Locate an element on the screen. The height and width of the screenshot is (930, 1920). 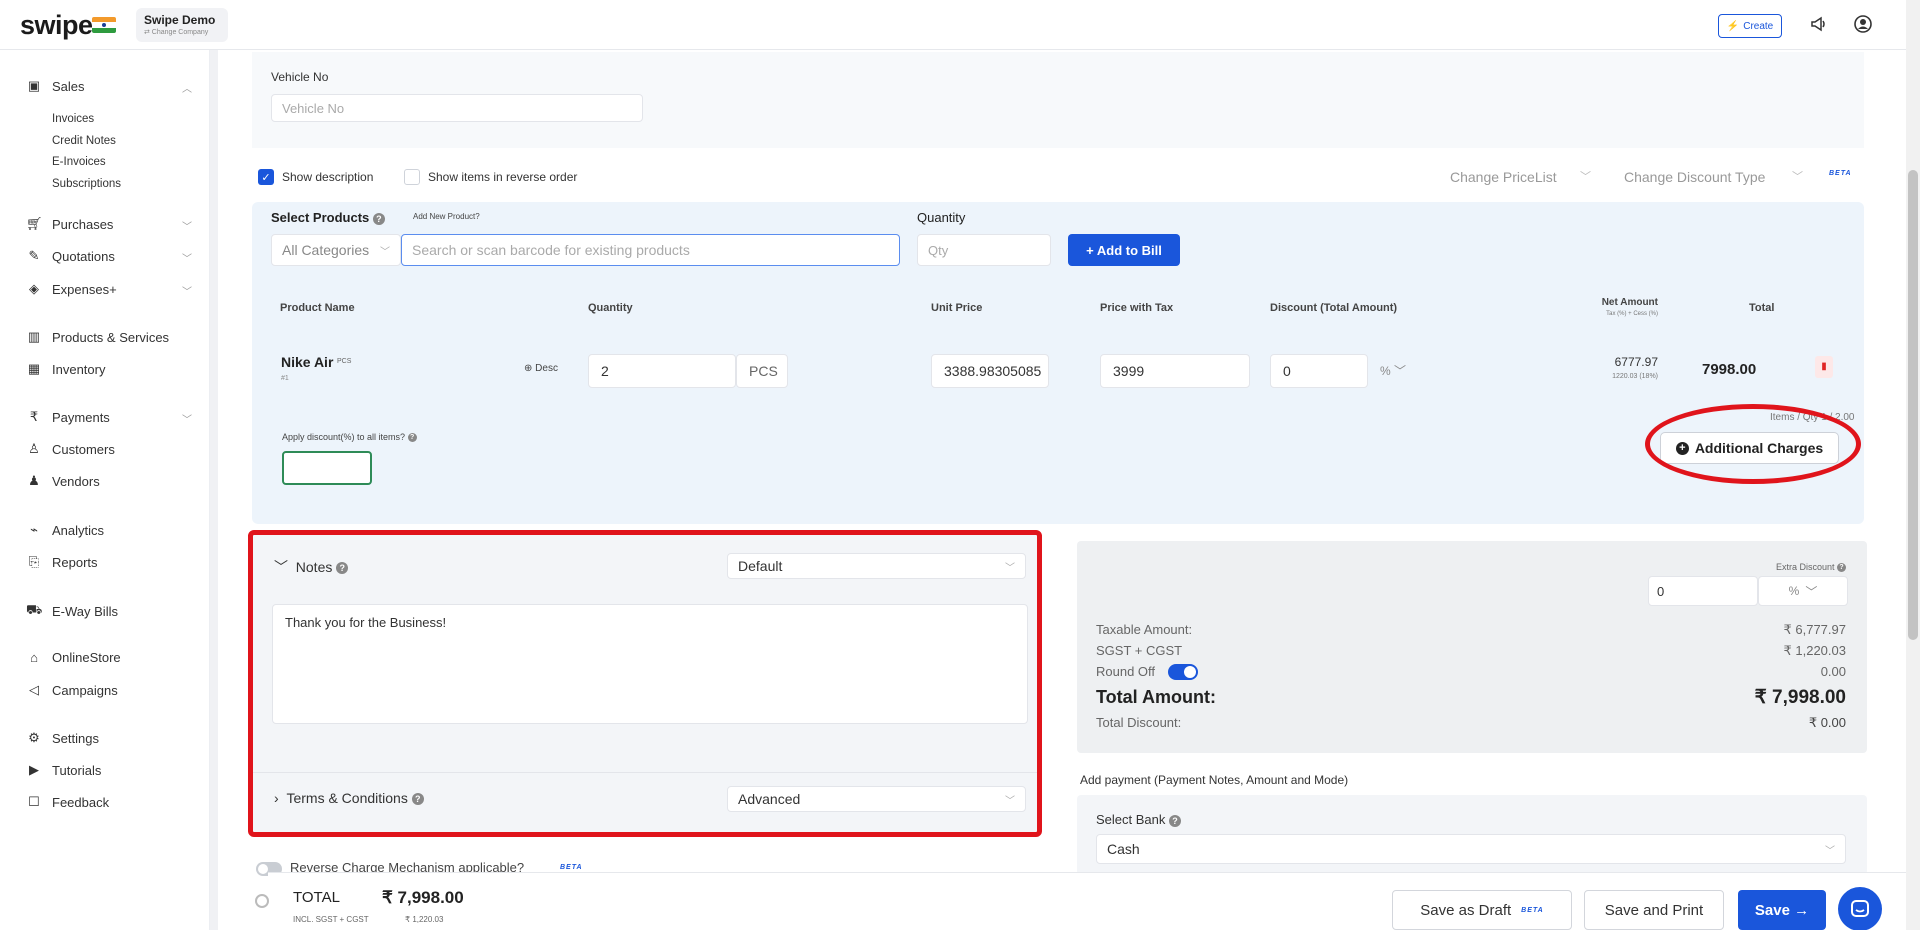
save-and-print-button: Save and Print is located at coordinates (1654, 910).